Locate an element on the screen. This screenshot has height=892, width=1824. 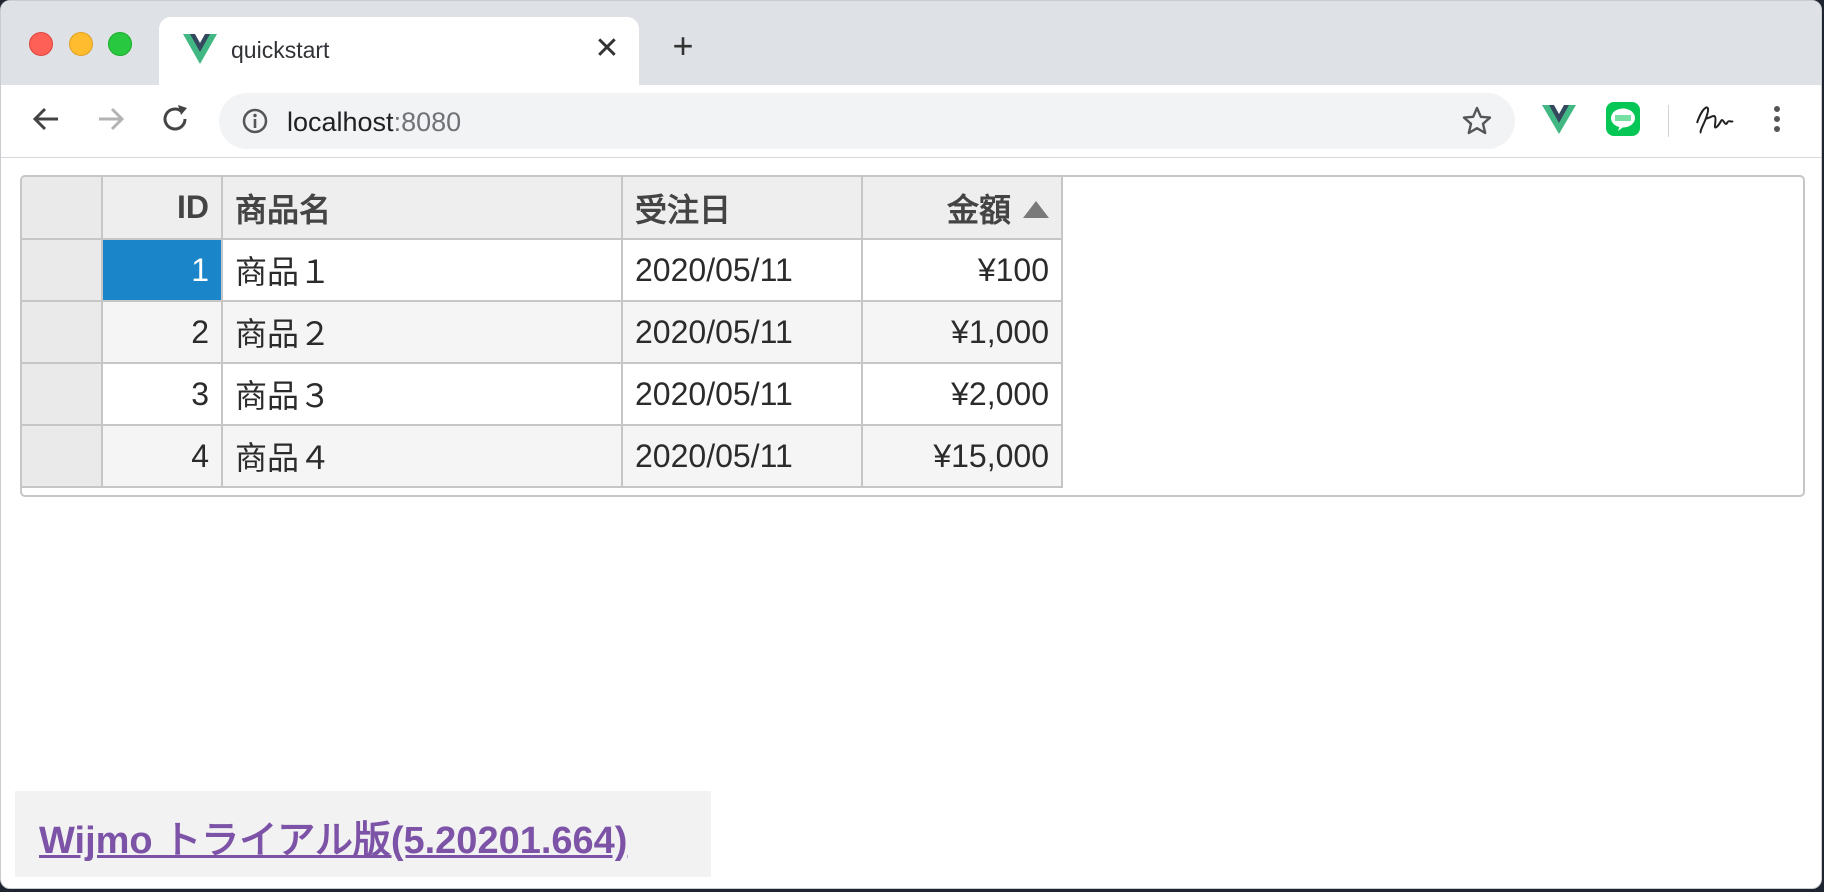
column-header-amount-label: 金額 is located at coordinates (978, 209).